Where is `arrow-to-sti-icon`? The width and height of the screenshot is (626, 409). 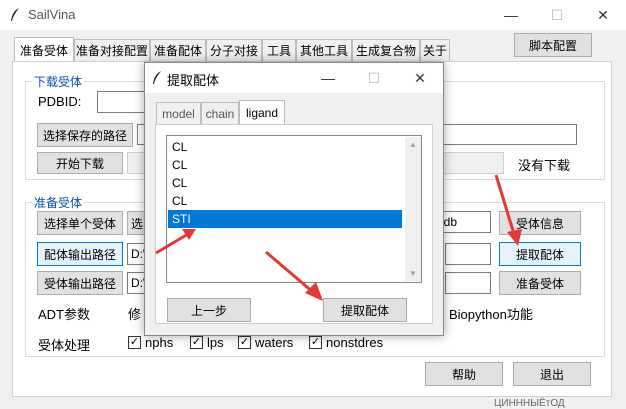 arrow-to-sti-icon is located at coordinates (175, 242).